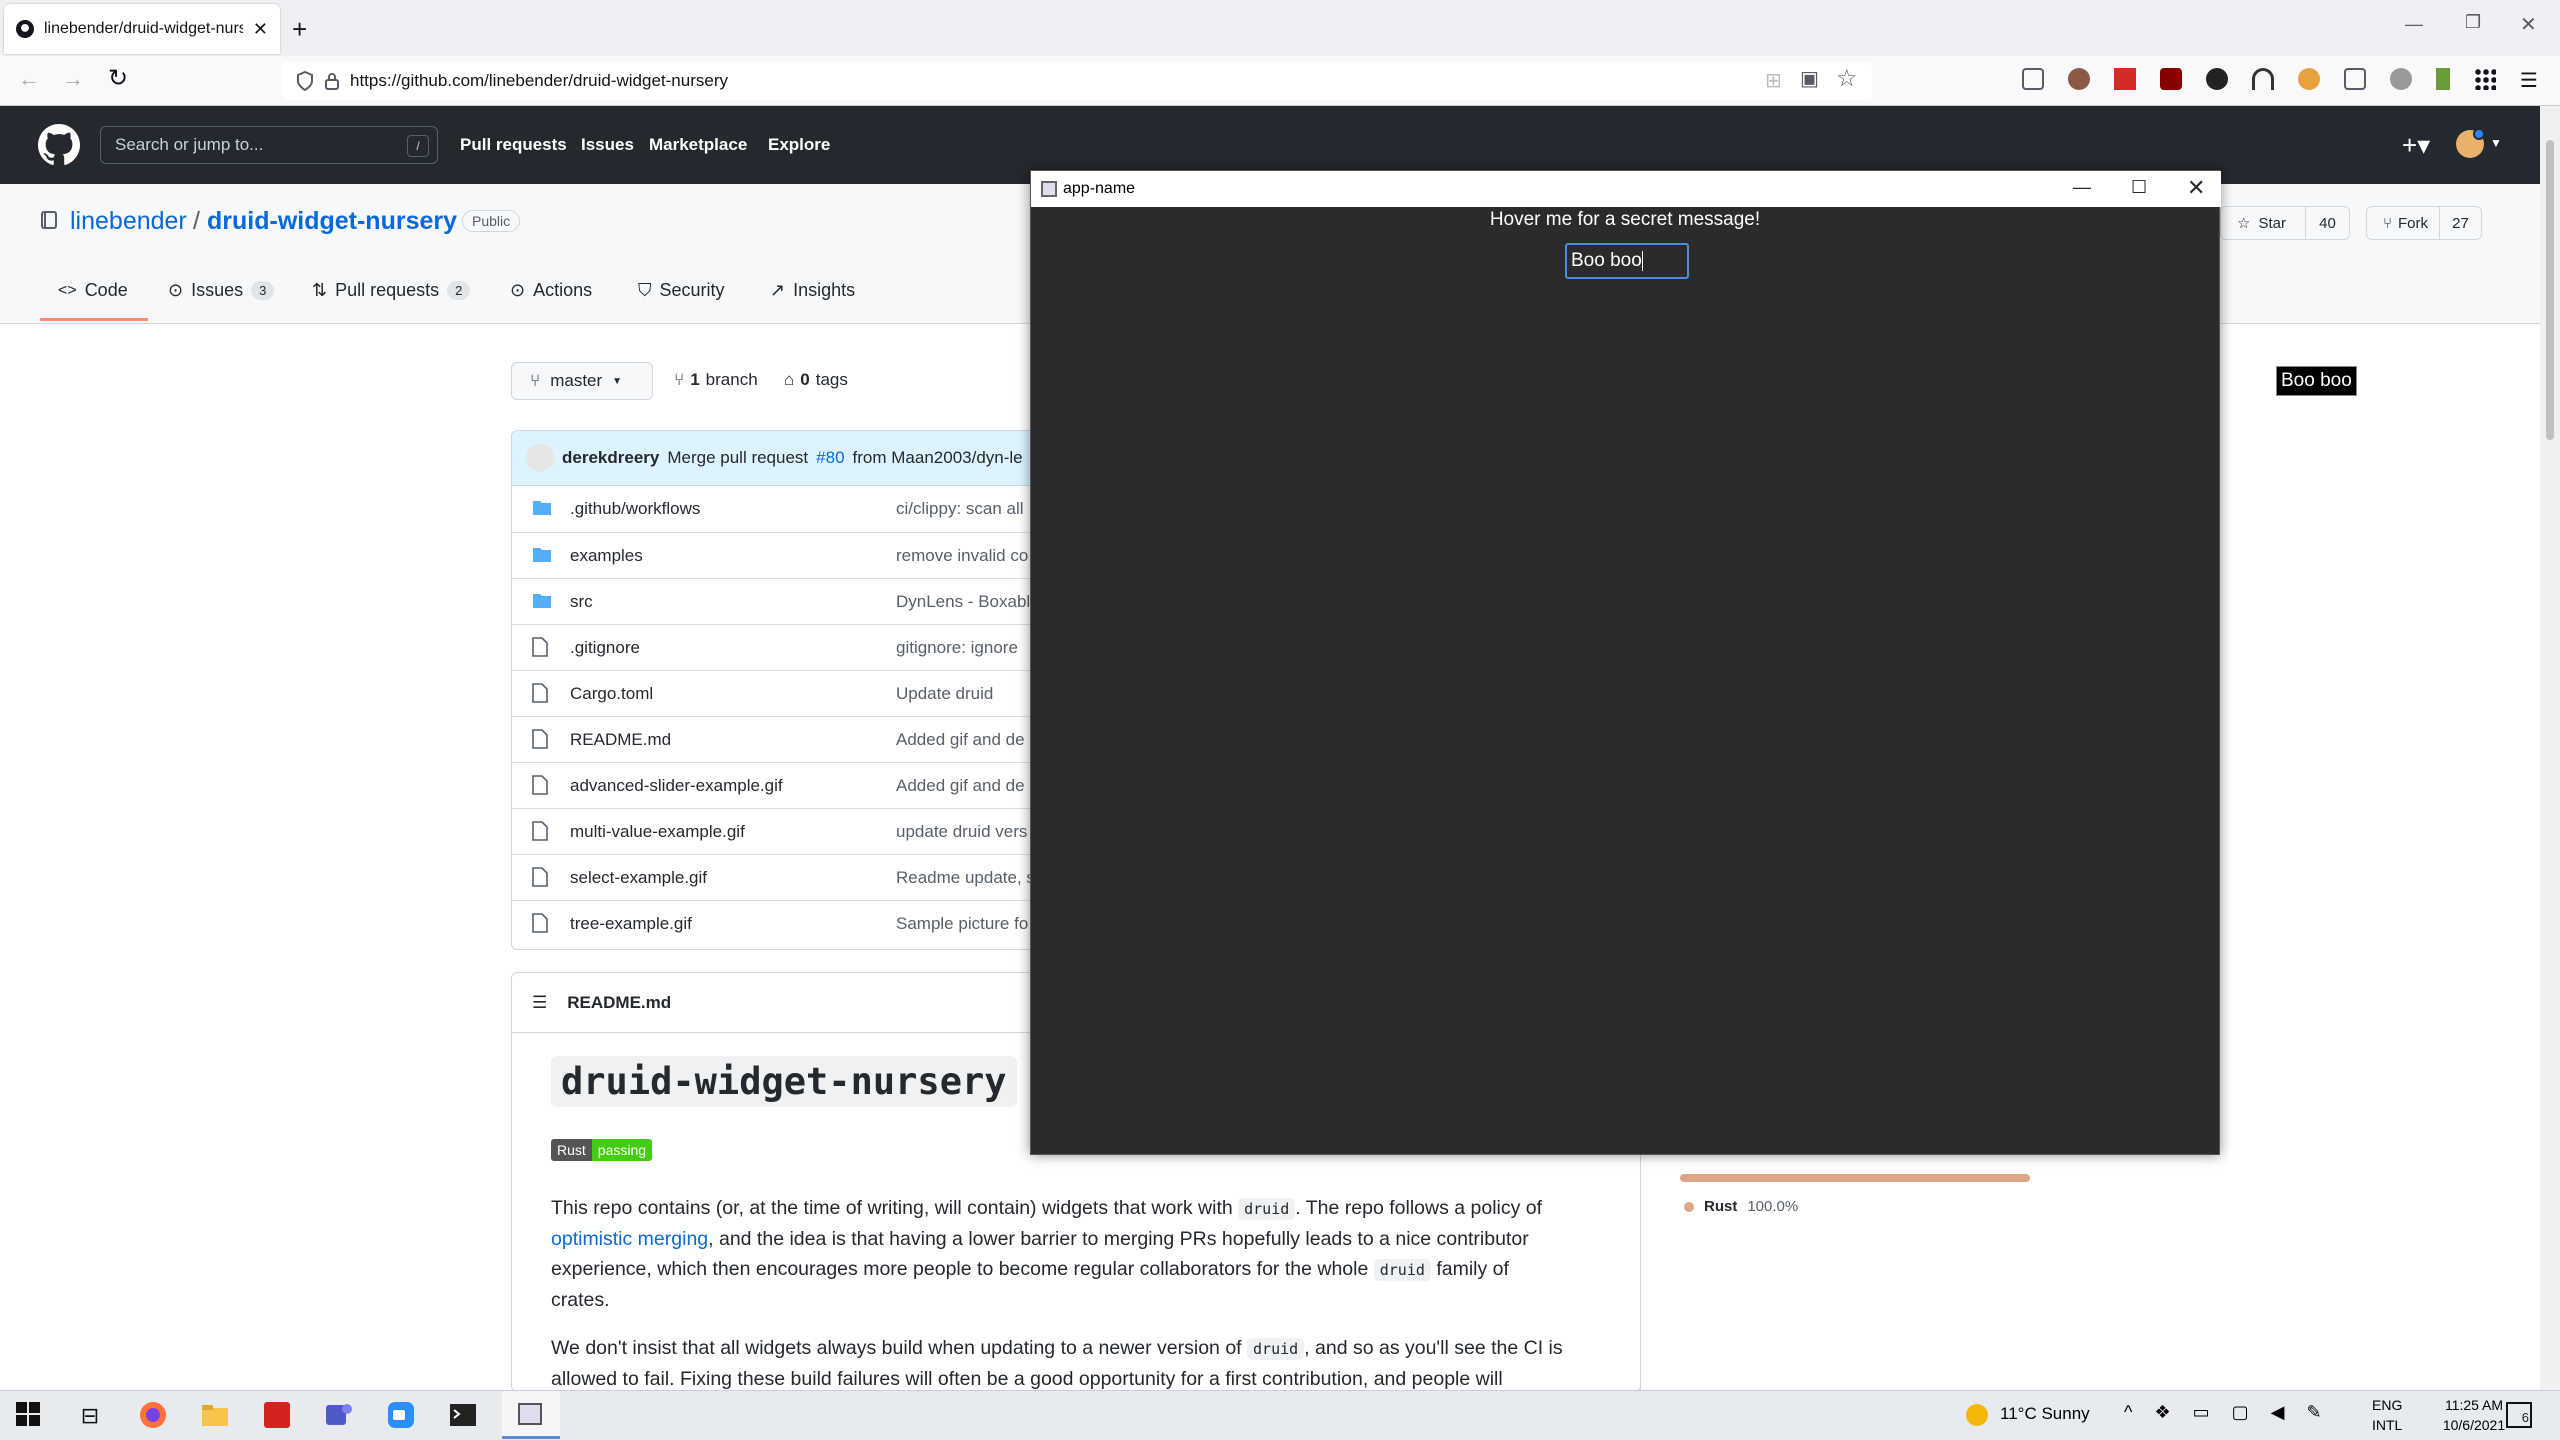  What do you see at coordinates (2473, 22) in the screenshot?
I see `restore-browser-icon: ❐` at bounding box center [2473, 22].